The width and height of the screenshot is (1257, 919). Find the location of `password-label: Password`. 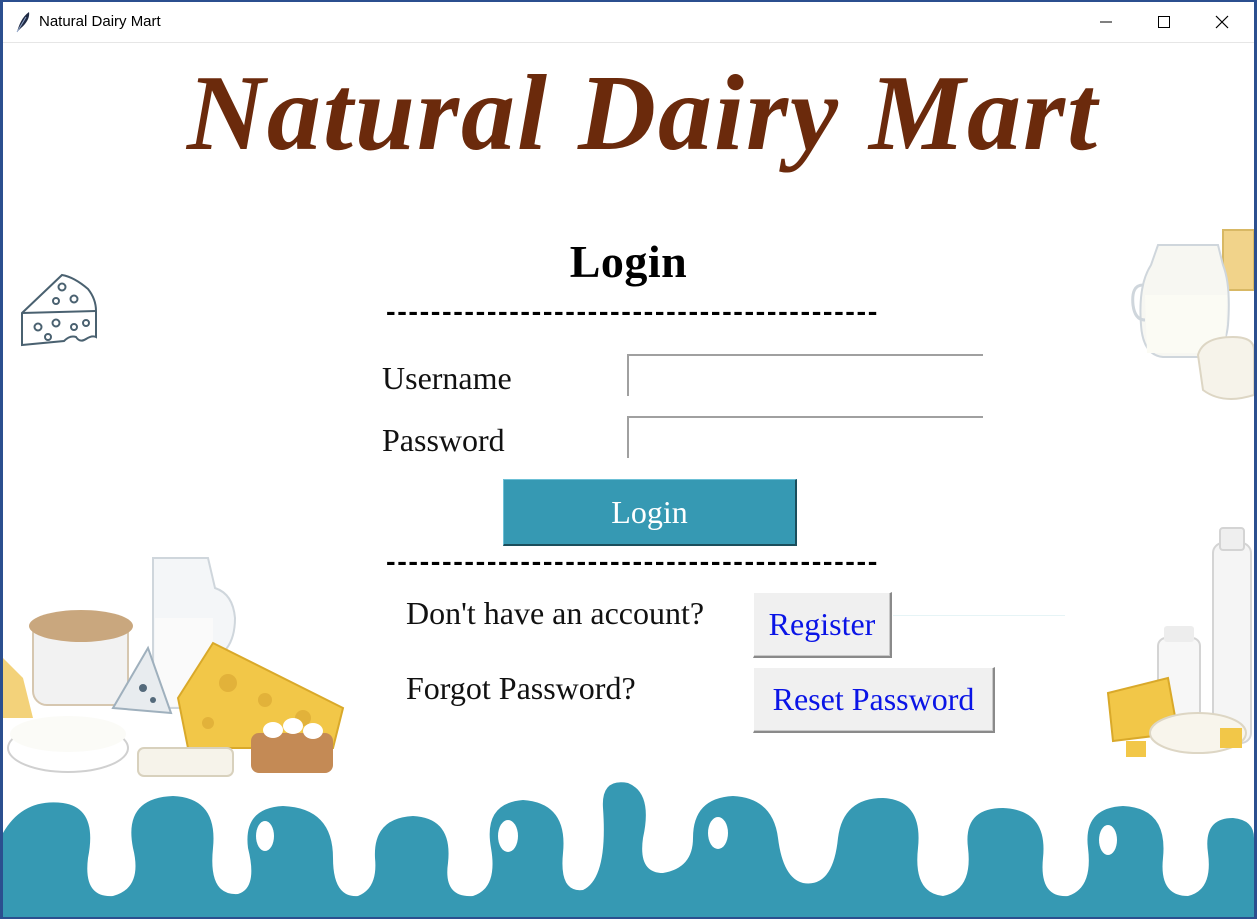

password-label: Password is located at coordinates (443, 440).